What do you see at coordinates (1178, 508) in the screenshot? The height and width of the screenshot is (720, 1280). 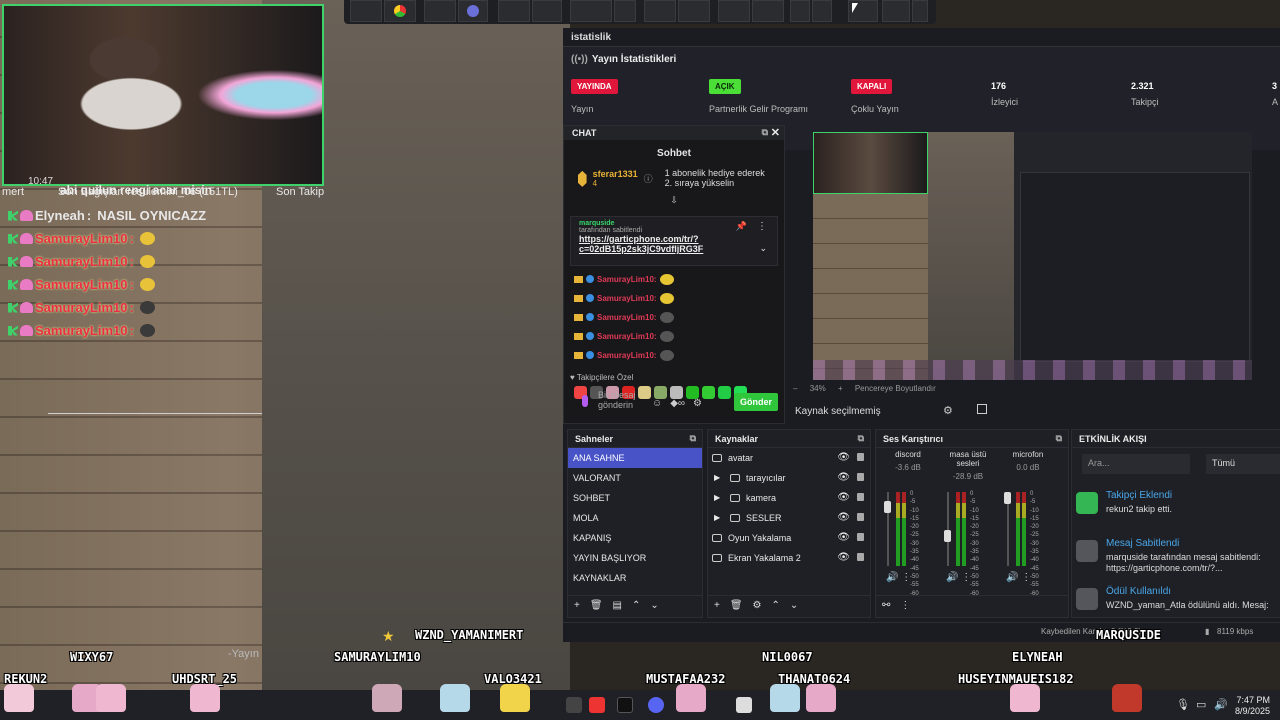 I see `event-item: Takipçi Eklendi rekun2 takip etti.` at bounding box center [1178, 508].